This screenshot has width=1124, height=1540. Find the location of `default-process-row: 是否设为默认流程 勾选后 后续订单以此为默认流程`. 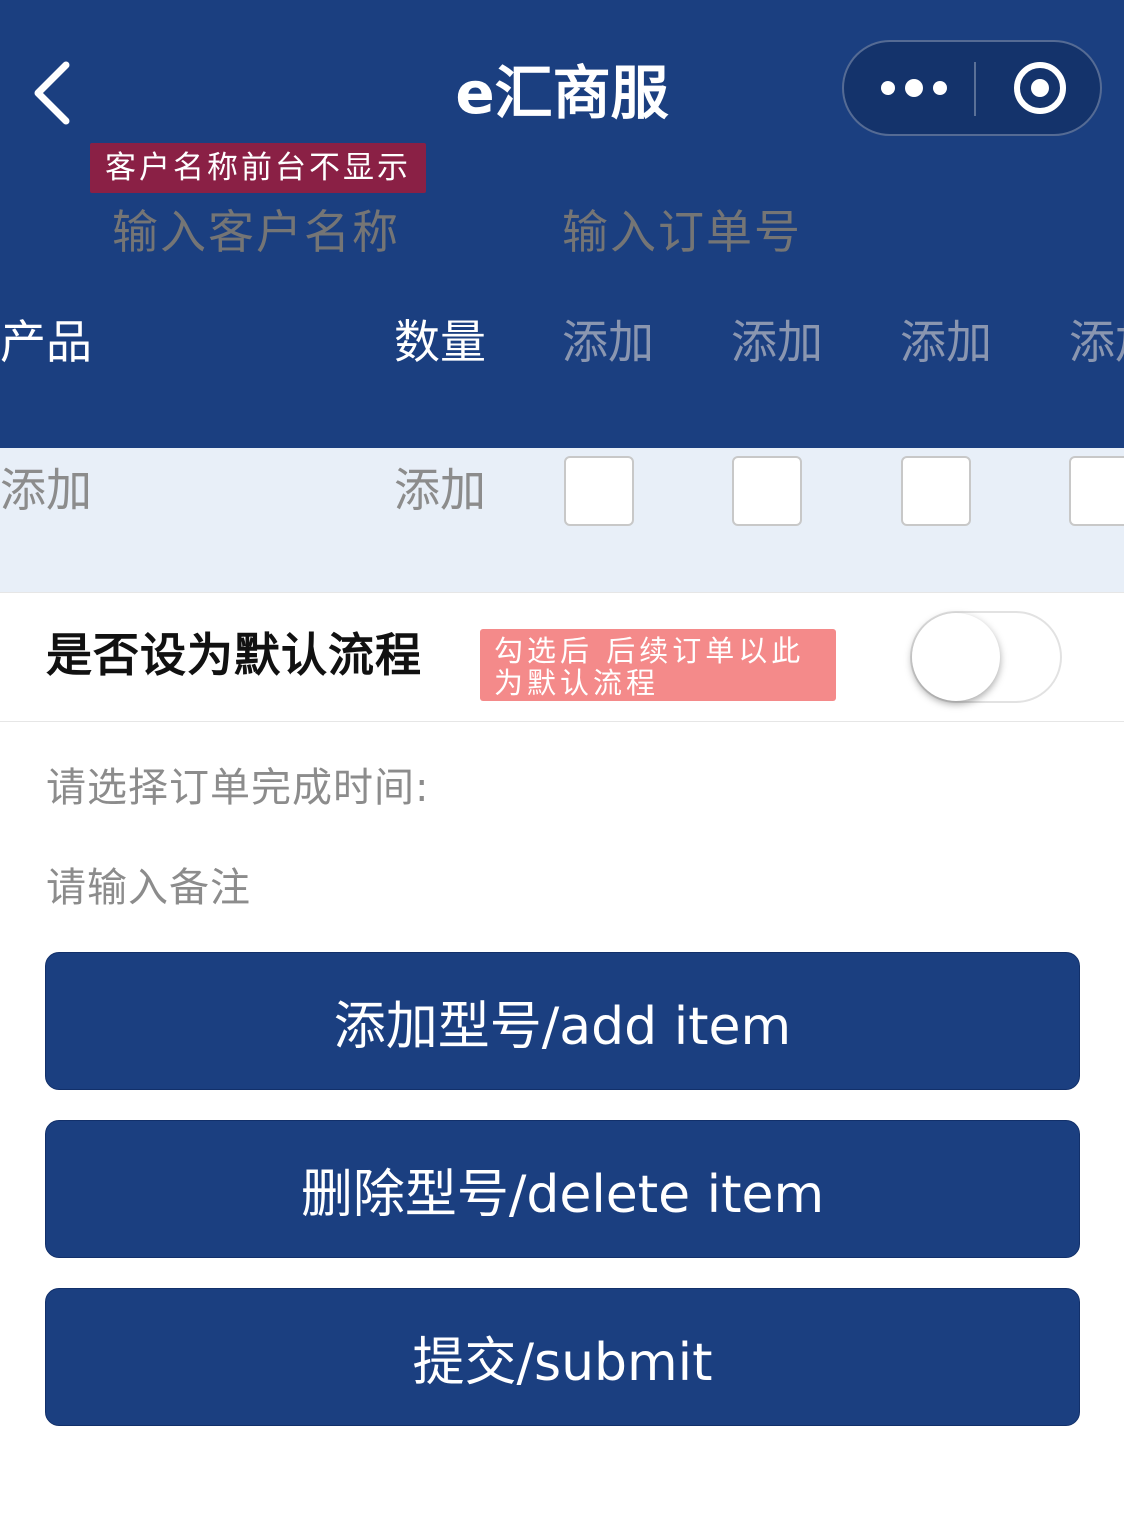

default-process-row: 是否设为默认流程 勾选后 后续订单以此为默认流程 is located at coordinates (562, 657).